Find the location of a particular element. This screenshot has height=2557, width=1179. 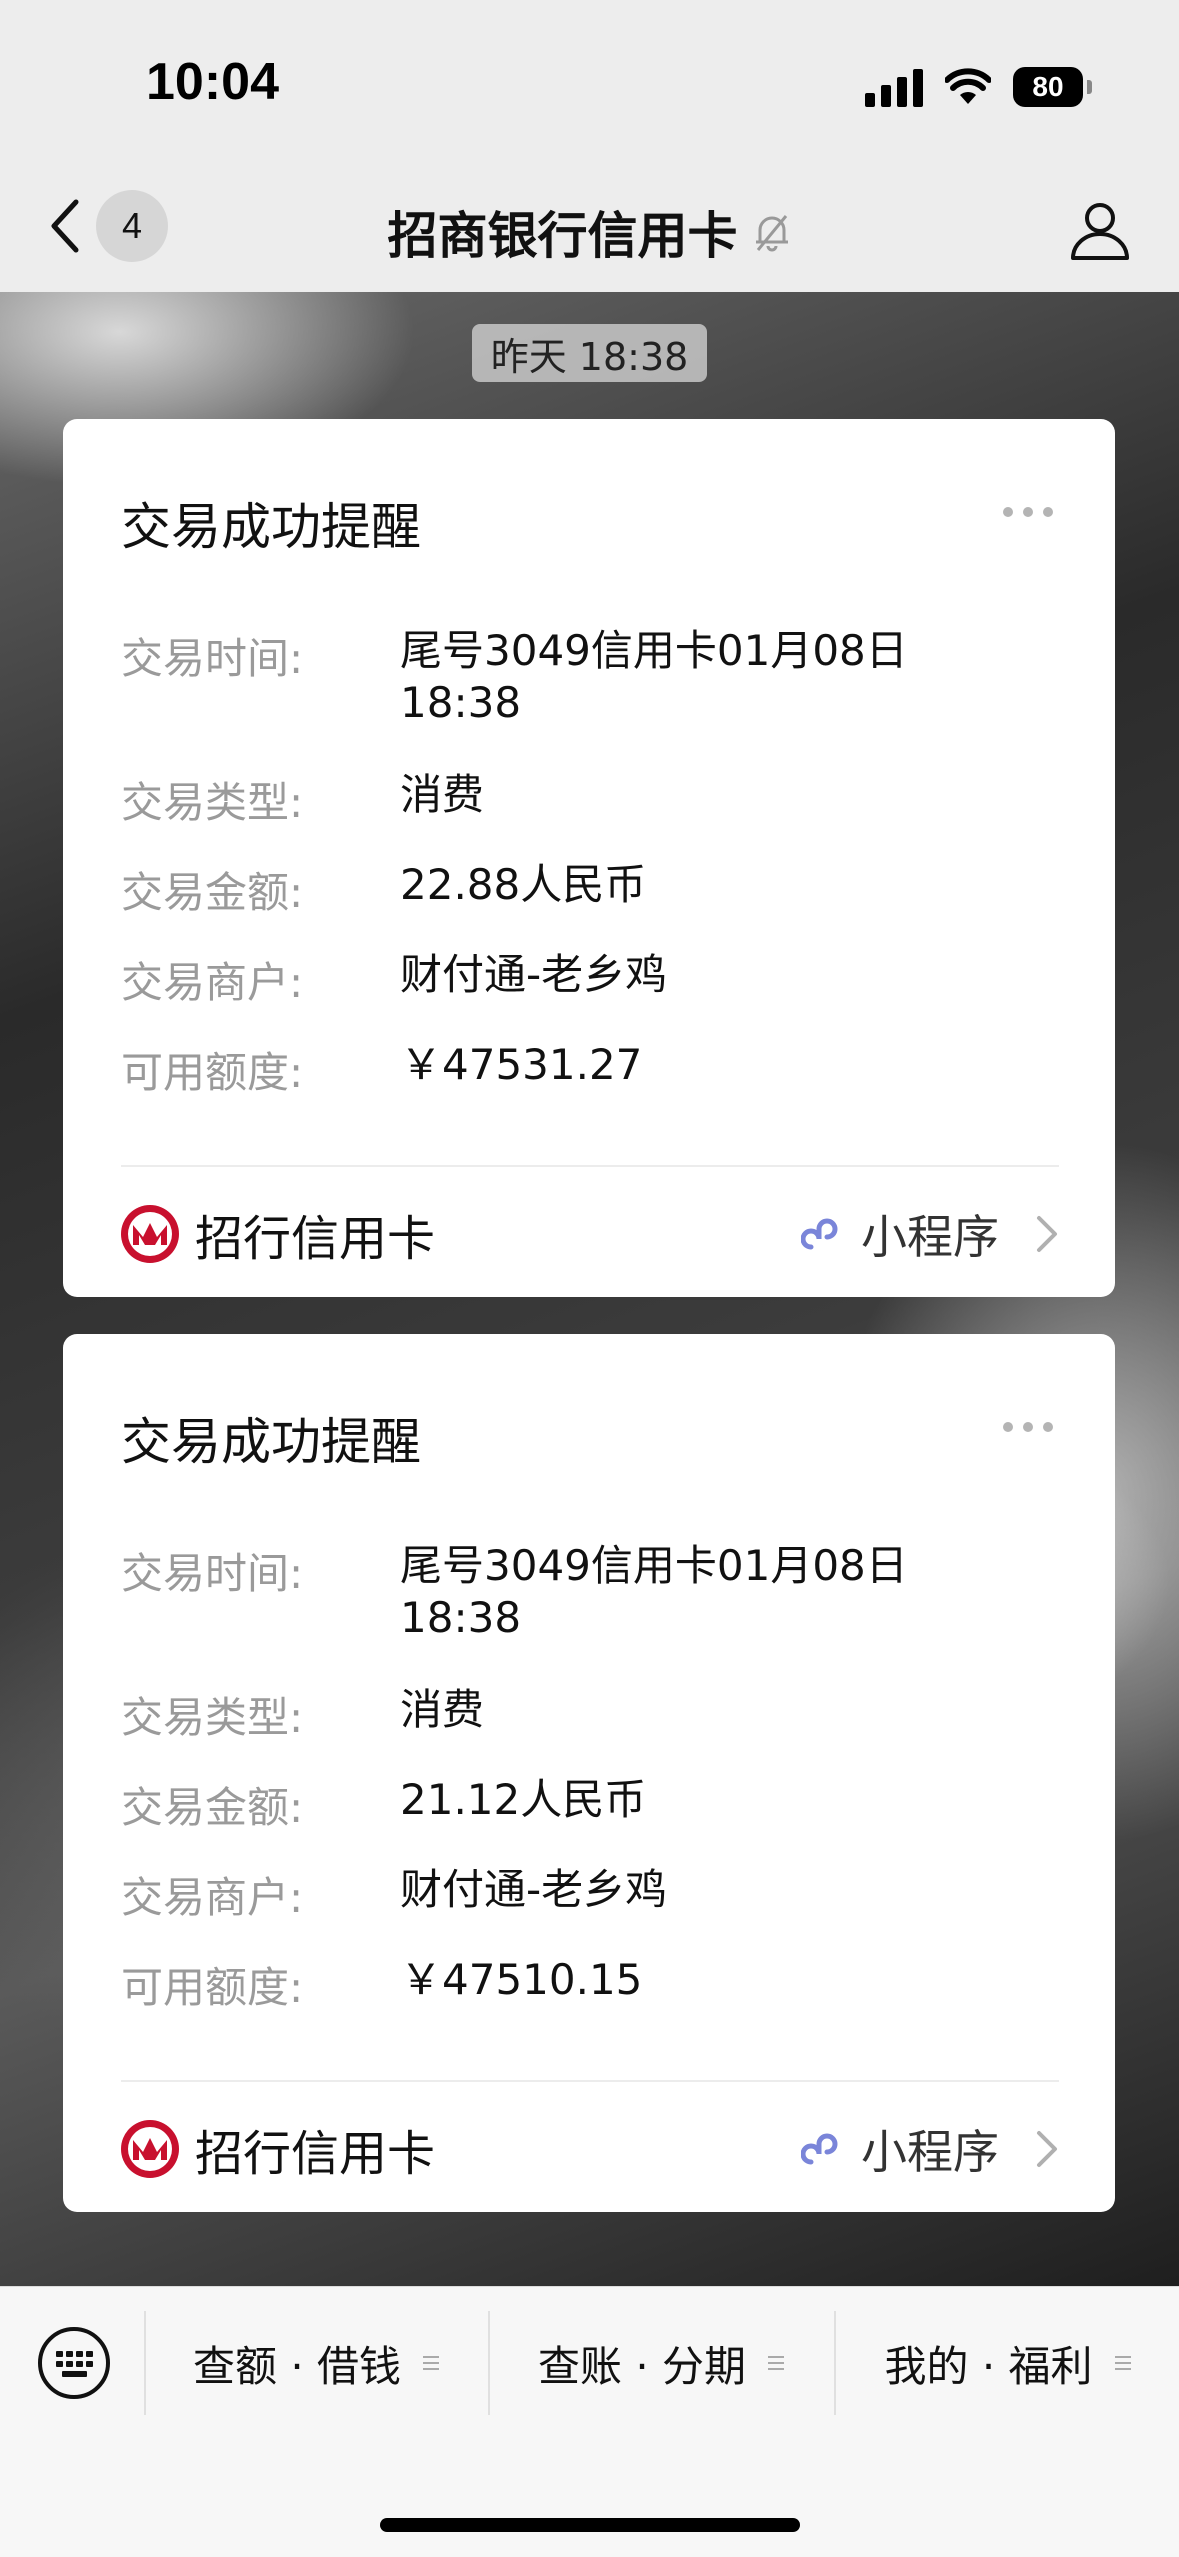

chat-title-text: 招商银行信用卡 is located at coordinates (562, 236).